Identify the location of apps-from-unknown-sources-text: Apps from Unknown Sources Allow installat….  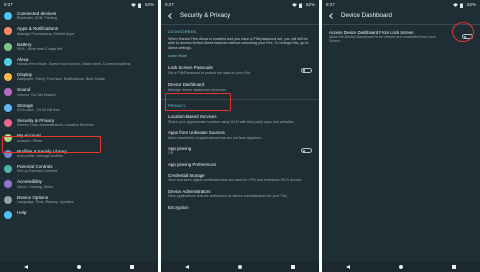
(240, 135).